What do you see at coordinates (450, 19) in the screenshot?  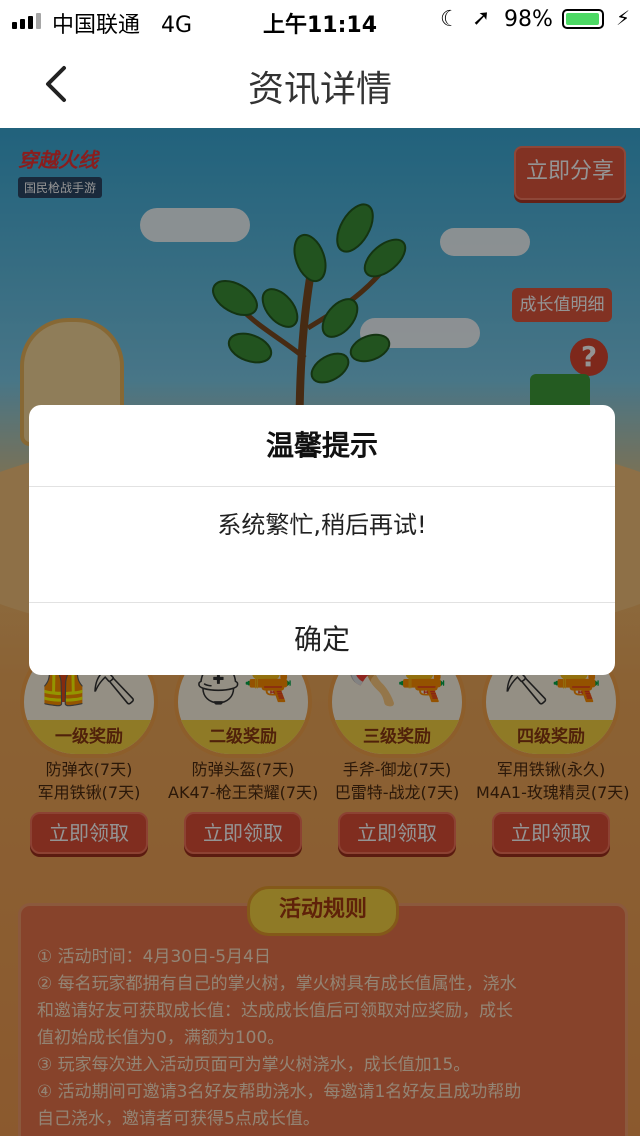 I see `do-not-disturb-icon: ☾` at bounding box center [450, 19].